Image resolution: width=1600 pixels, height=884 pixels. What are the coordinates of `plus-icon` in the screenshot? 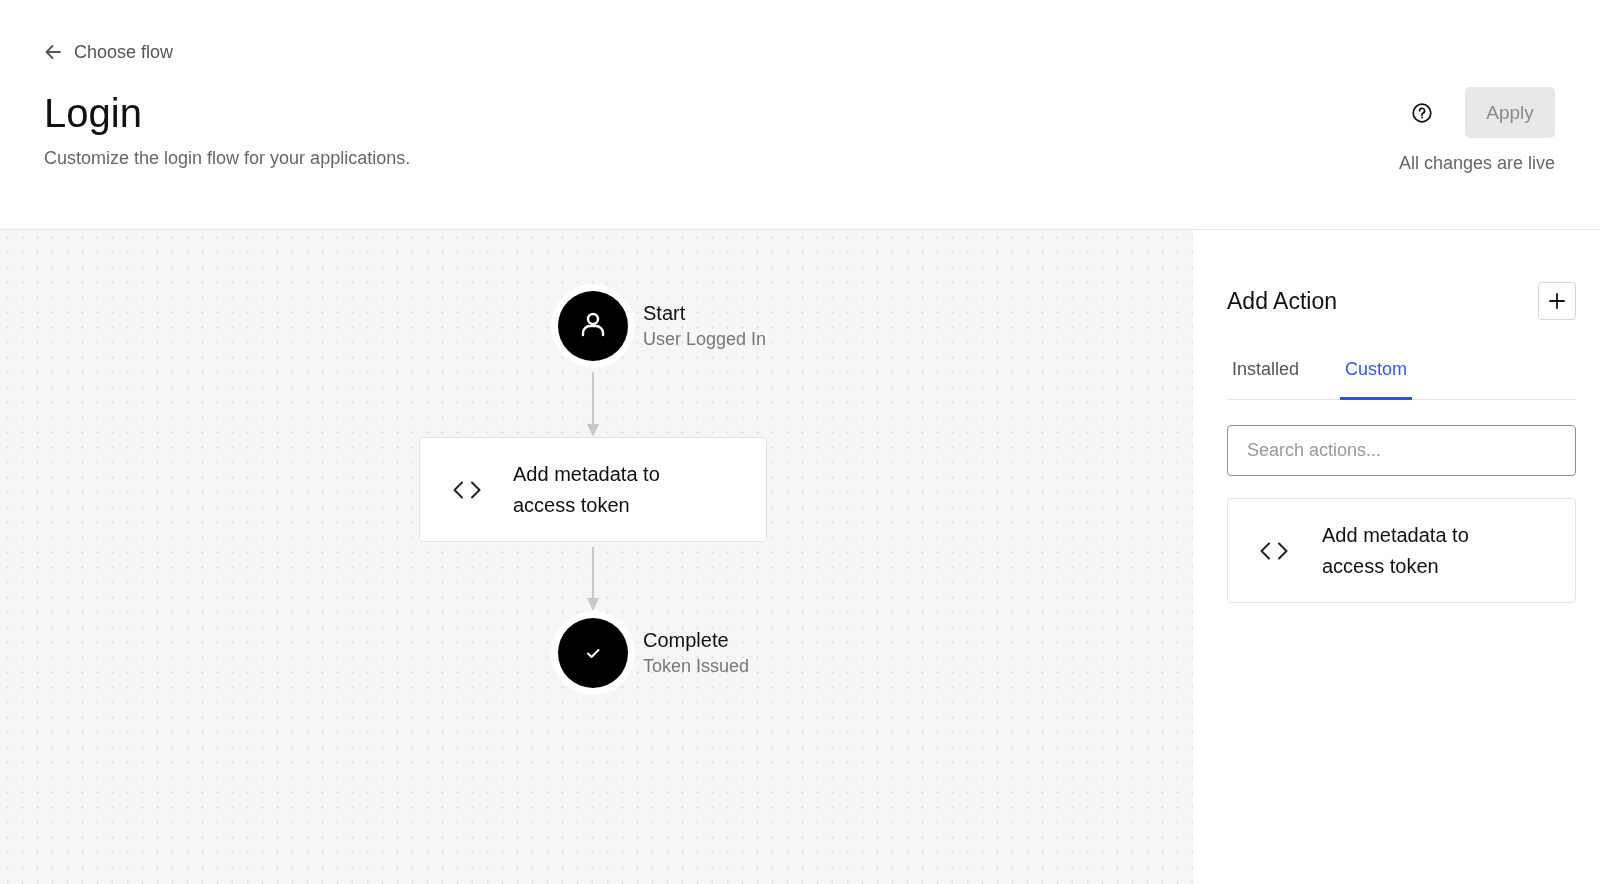 It's located at (1557, 301).